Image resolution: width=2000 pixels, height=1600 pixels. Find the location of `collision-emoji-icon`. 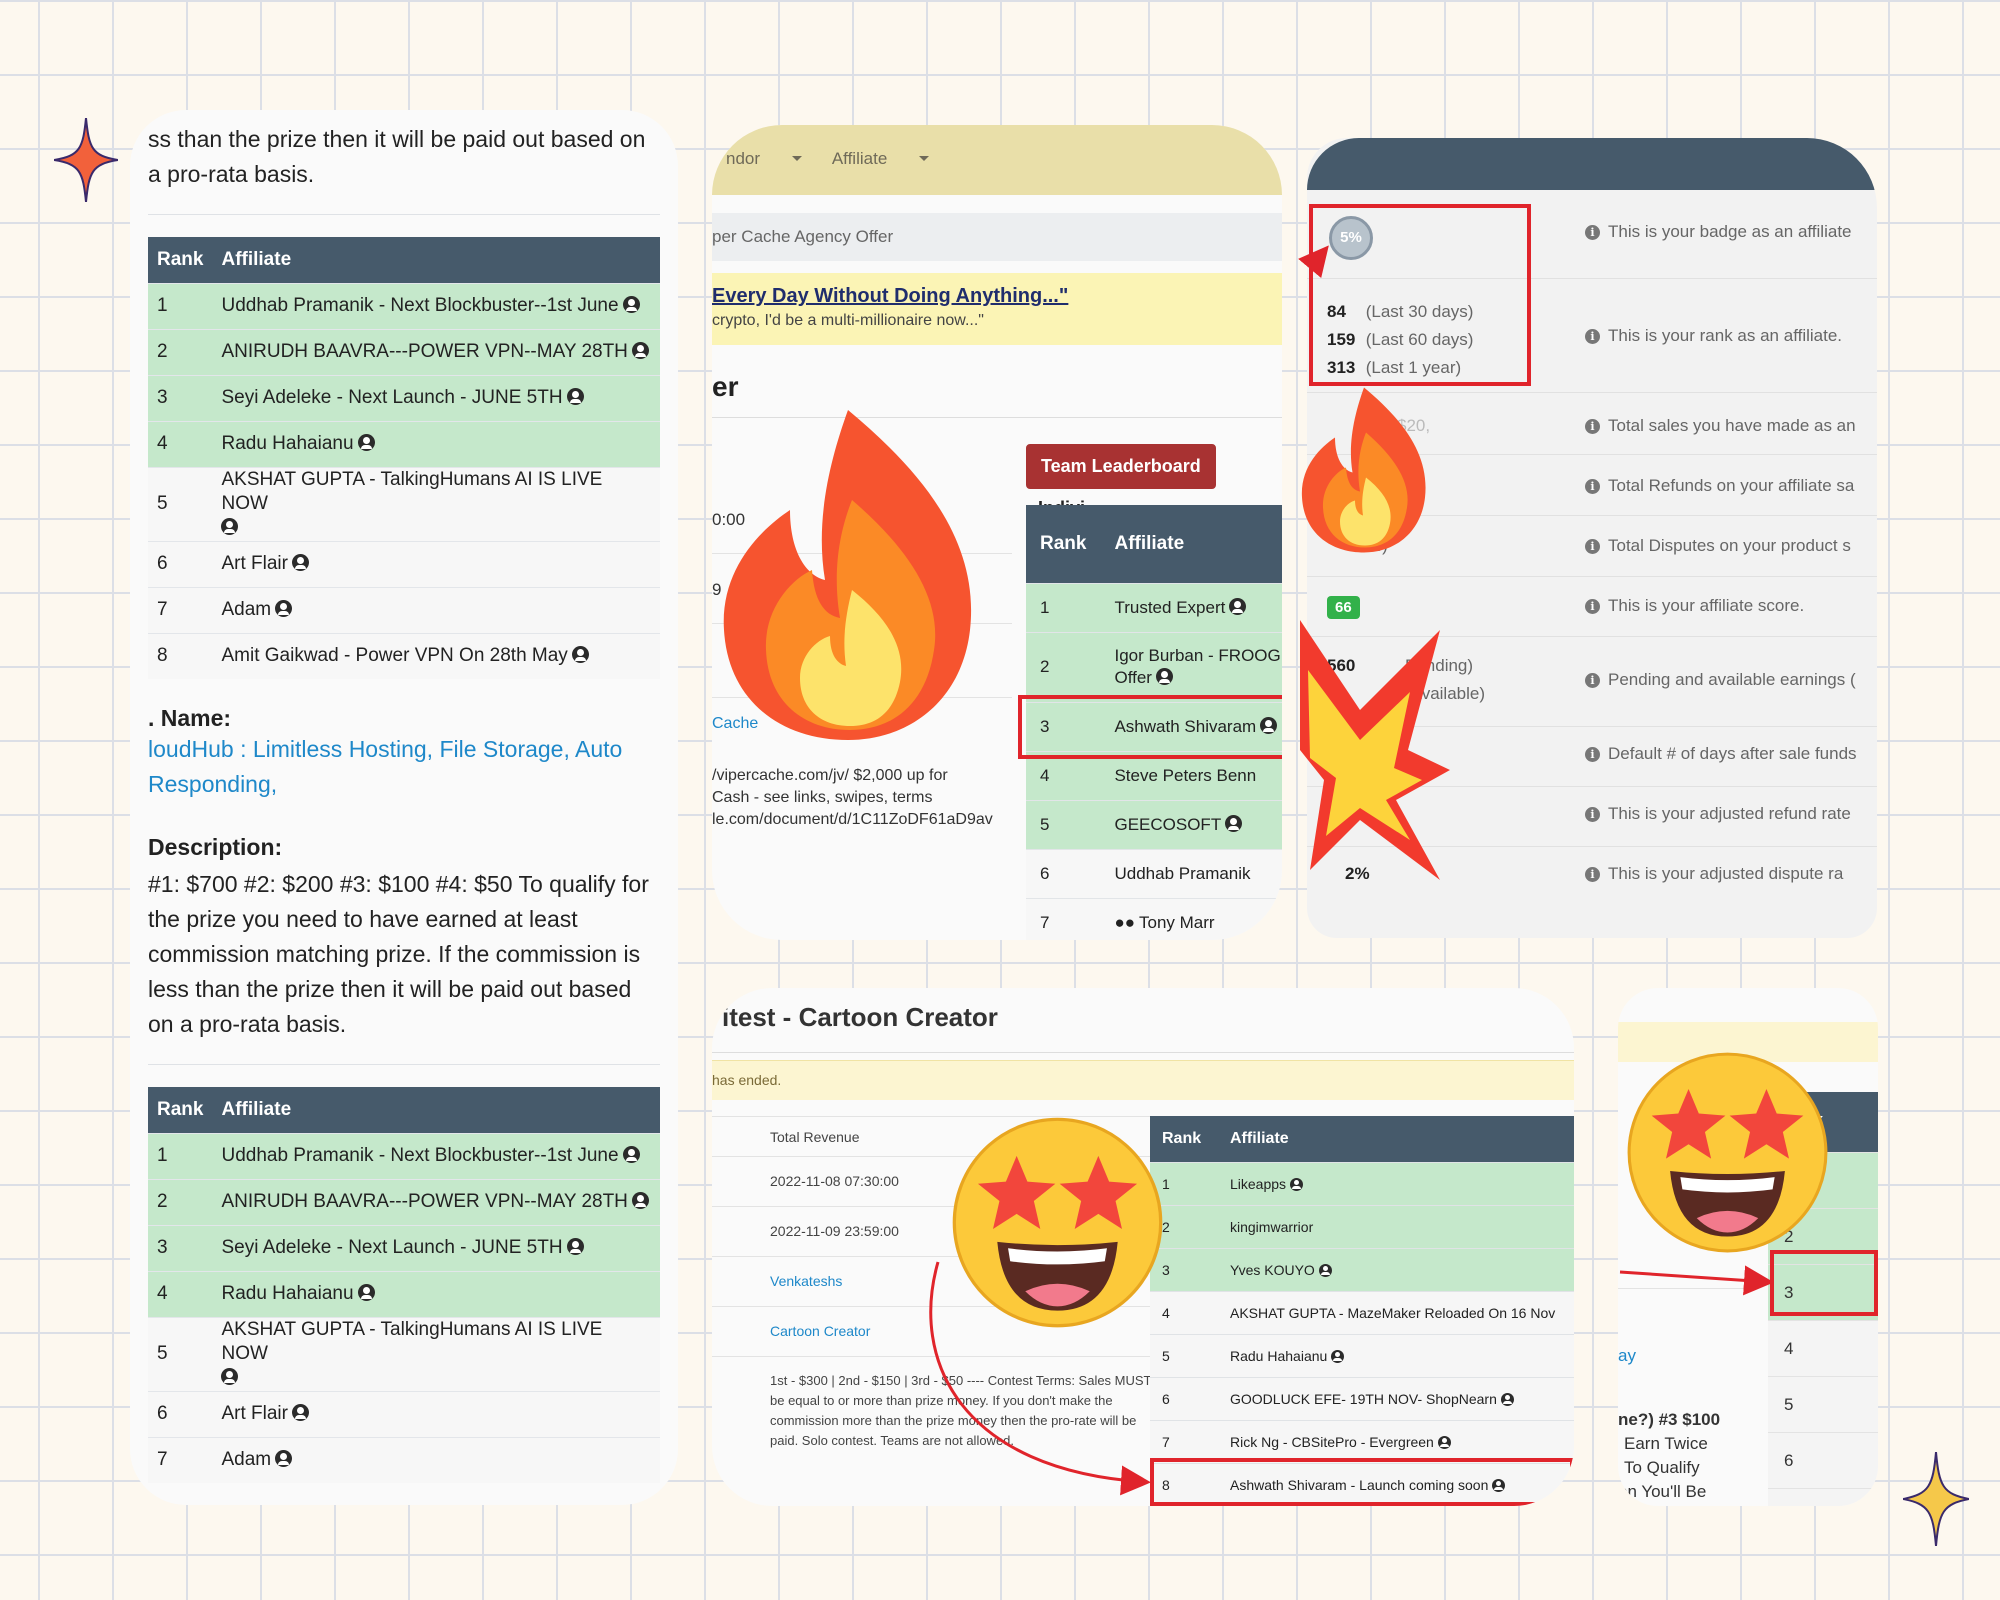

collision-emoji-icon is located at coordinates (1375, 750).